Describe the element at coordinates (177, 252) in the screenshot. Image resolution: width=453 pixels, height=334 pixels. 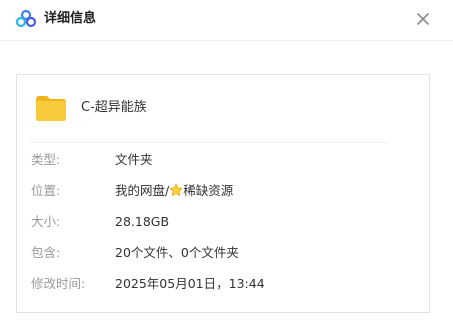
I see `contents-value: 20个文件、0个文件夹` at that location.